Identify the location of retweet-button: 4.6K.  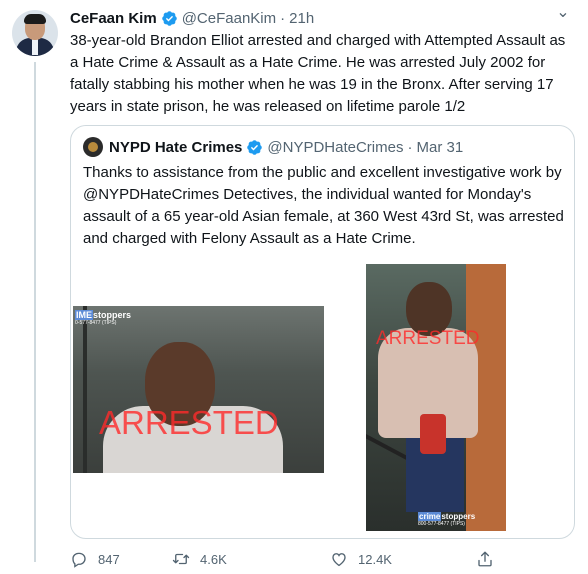
(199, 559).